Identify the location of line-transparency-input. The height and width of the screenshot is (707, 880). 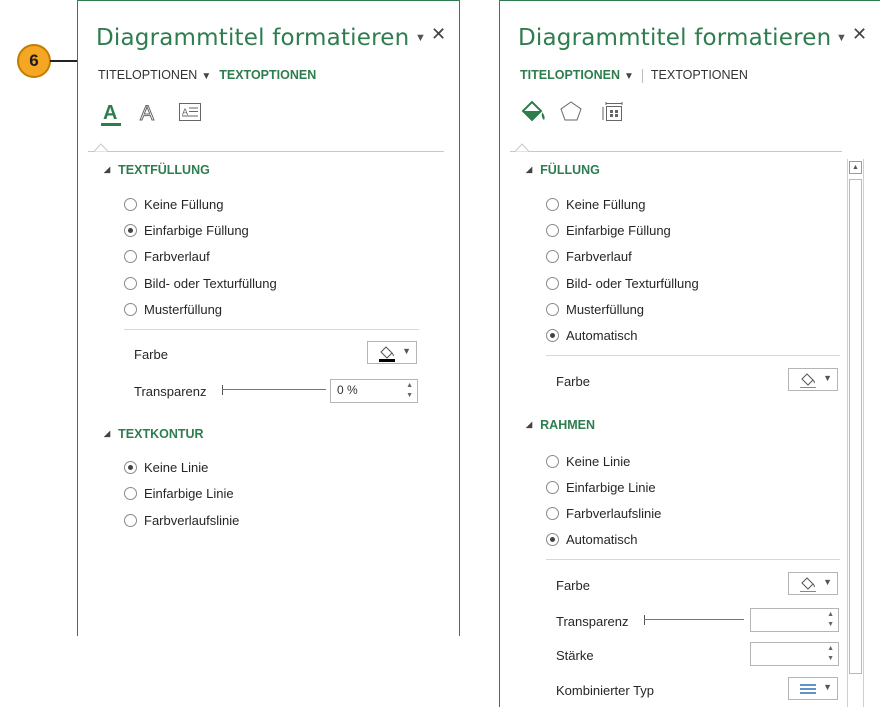
(782, 619).